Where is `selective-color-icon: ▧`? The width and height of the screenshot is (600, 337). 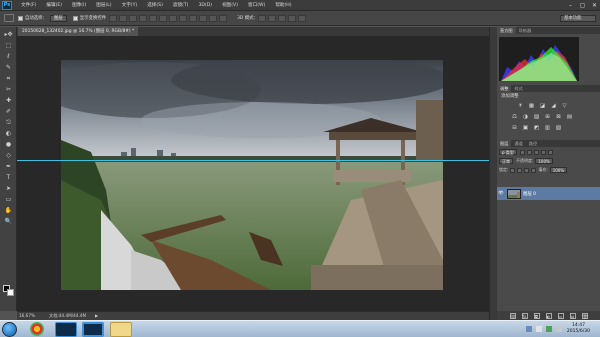 selective-color-icon: ▧ is located at coordinates (558, 128).